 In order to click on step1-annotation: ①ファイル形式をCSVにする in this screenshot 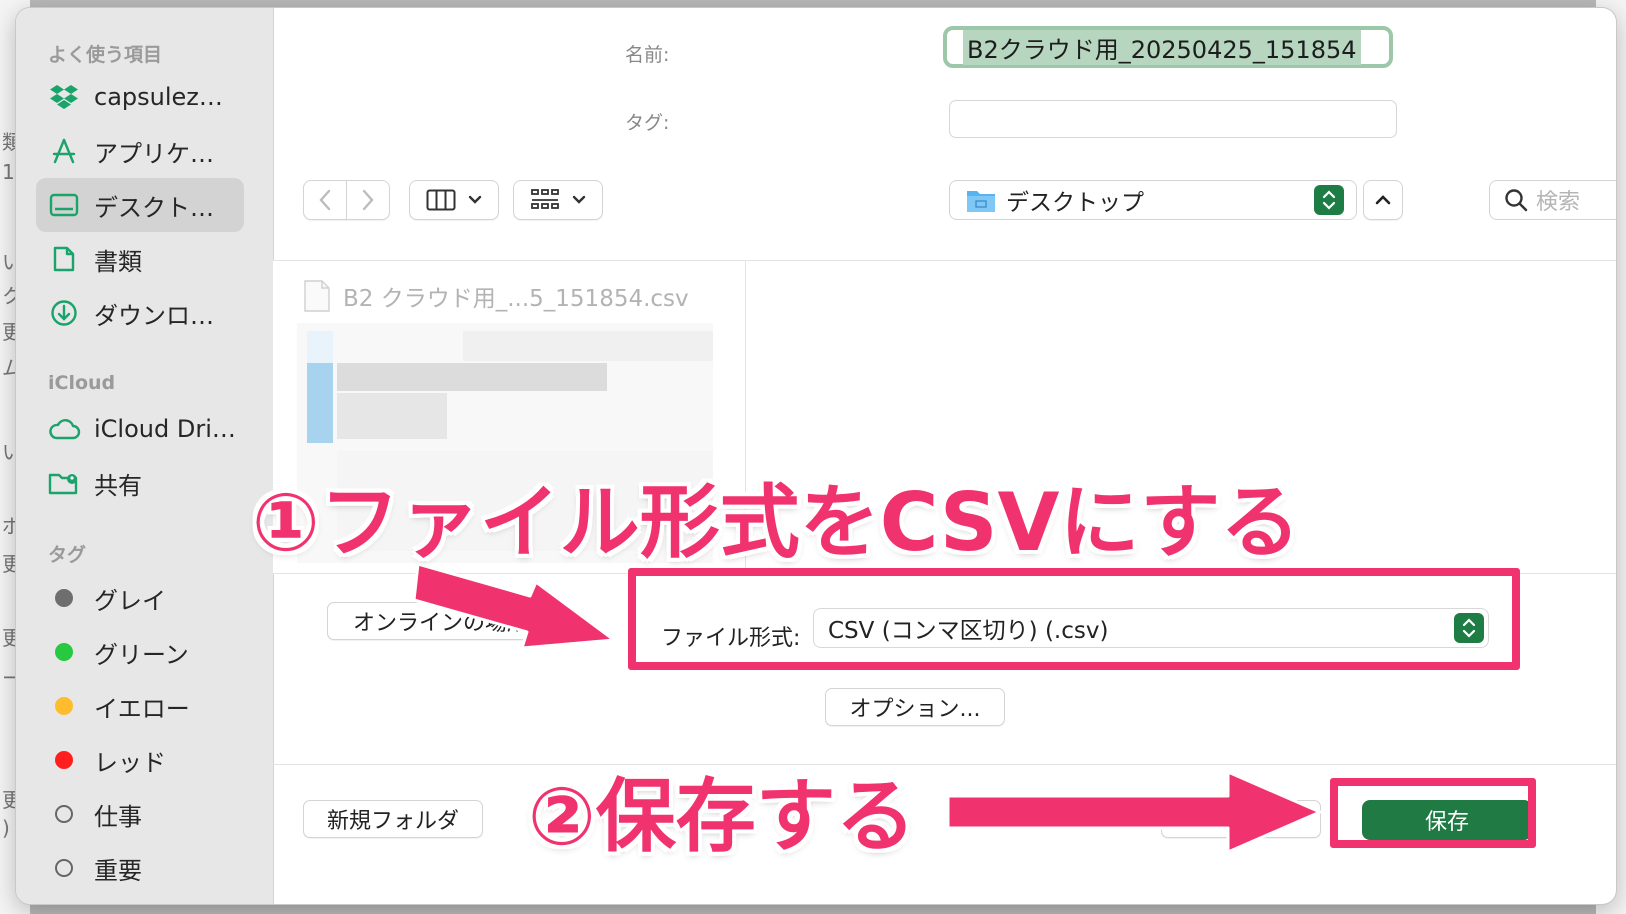, I will do `click(776, 522)`.